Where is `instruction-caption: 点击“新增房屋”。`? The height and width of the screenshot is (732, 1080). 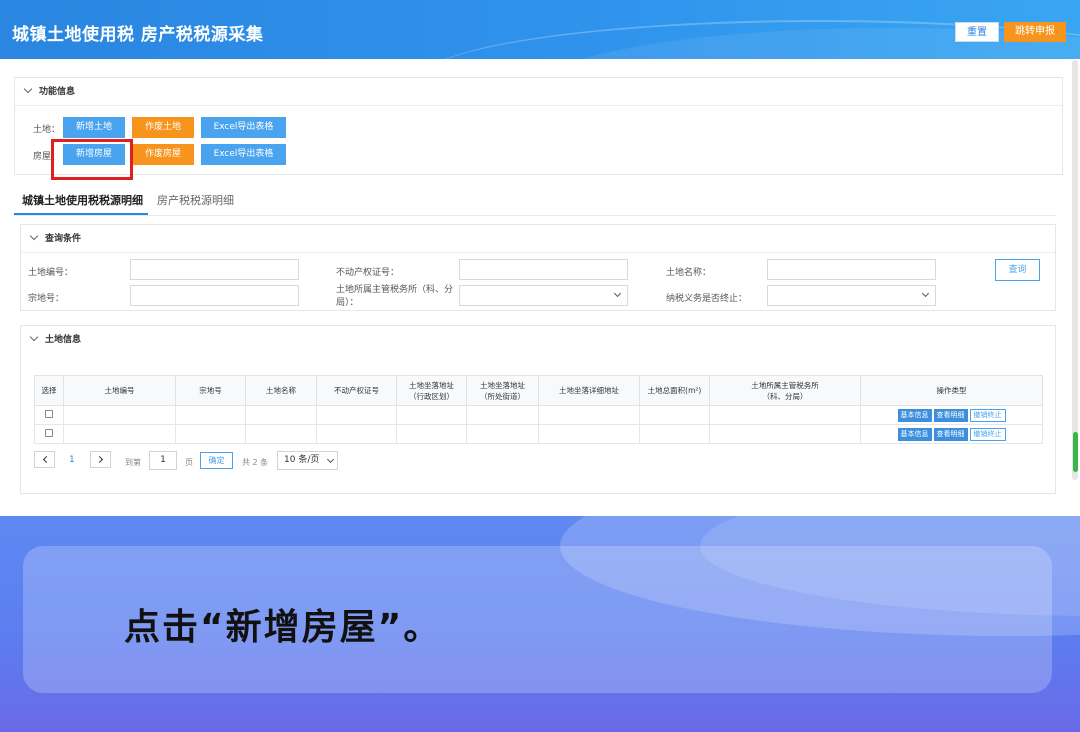 instruction-caption: 点击“新增房屋”。 is located at coordinates (283, 627).